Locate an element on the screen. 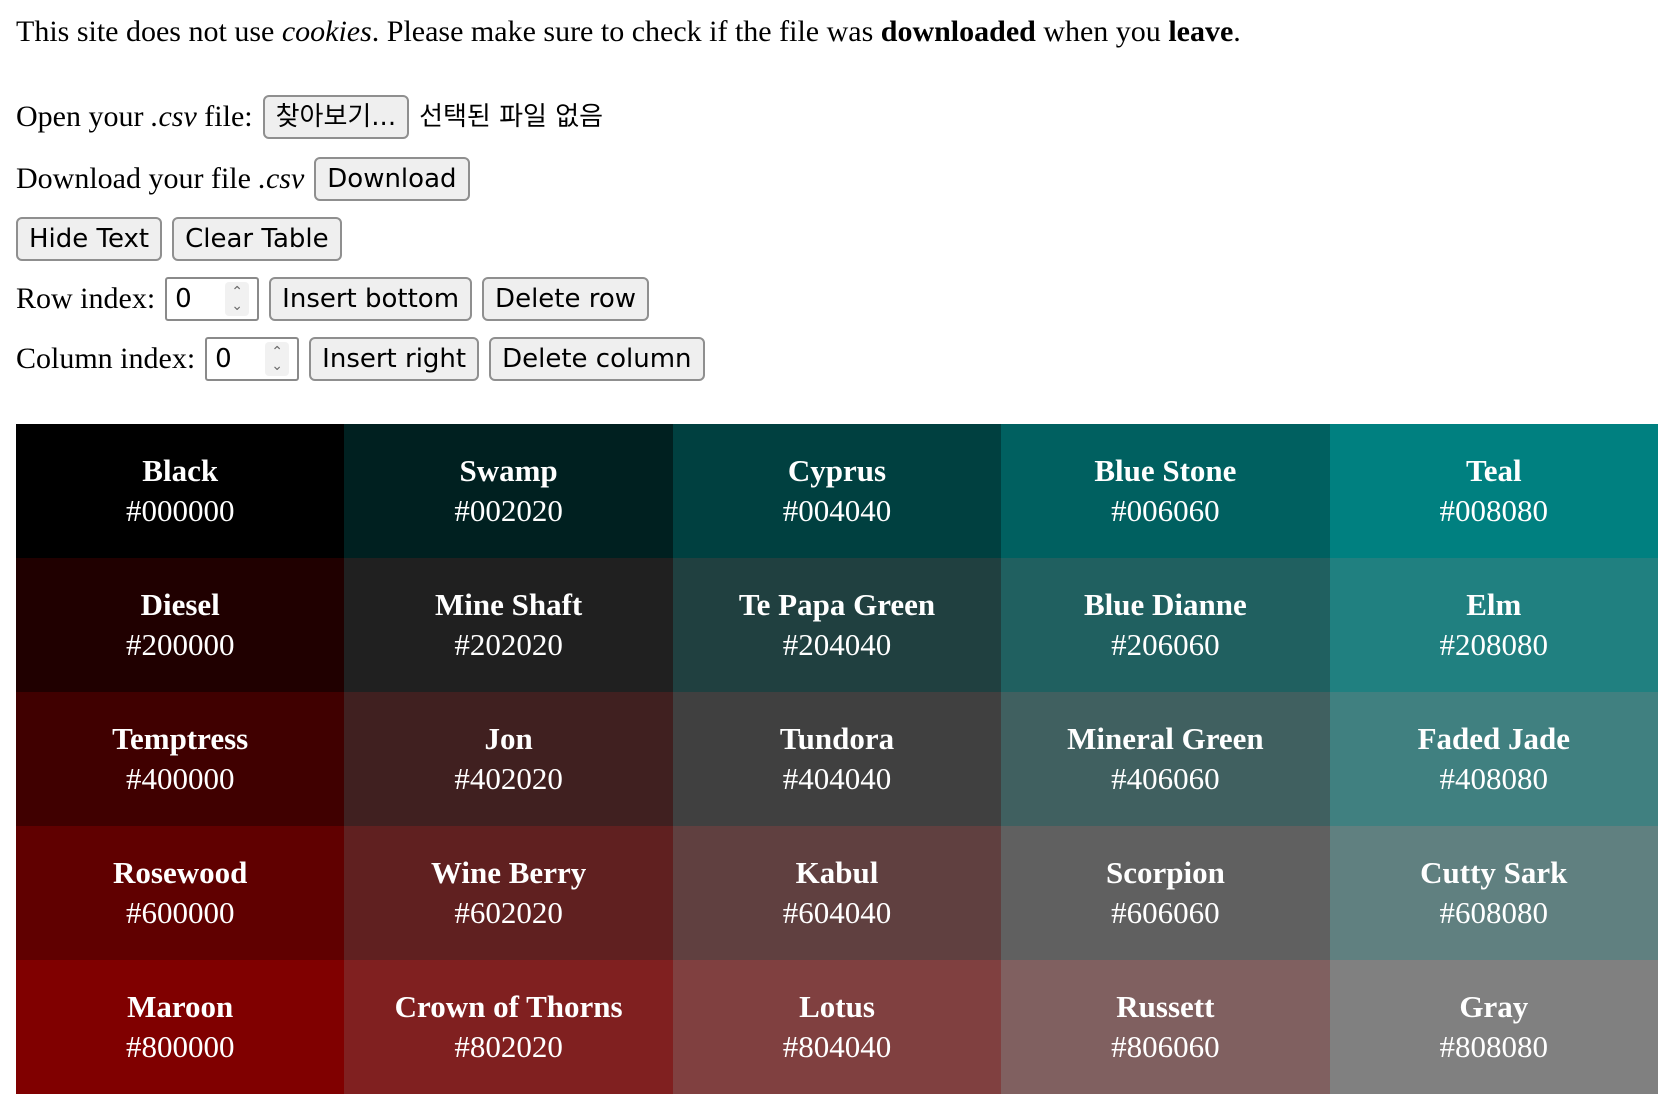 This screenshot has height=1116, width=1674. notice-downloaded: downloaded is located at coordinates (958, 31).